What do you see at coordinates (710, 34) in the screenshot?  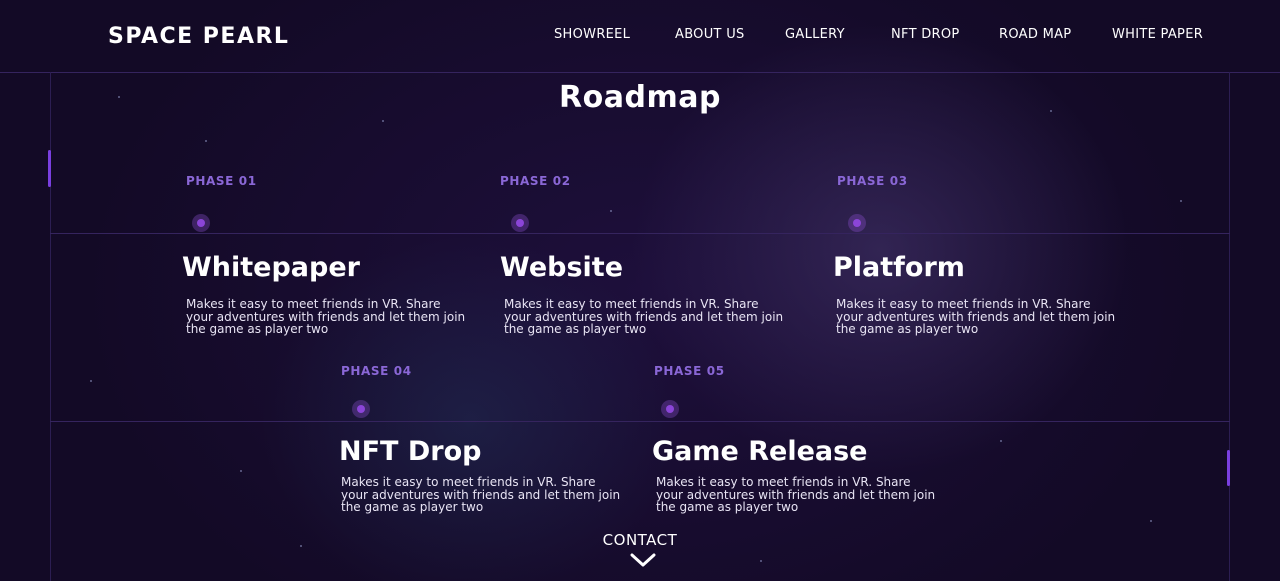 I see `nav-about-us: ABOUT US` at bounding box center [710, 34].